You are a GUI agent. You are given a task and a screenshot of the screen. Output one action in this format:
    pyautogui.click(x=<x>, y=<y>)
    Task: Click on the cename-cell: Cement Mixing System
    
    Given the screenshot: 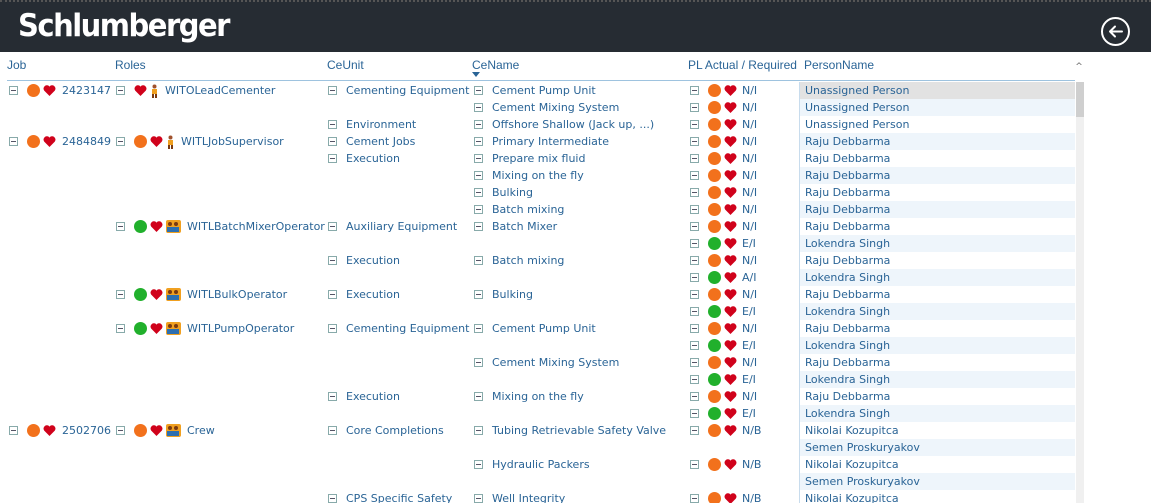 What is the action you would take?
    pyautogui.click(x=546, y=362)
    